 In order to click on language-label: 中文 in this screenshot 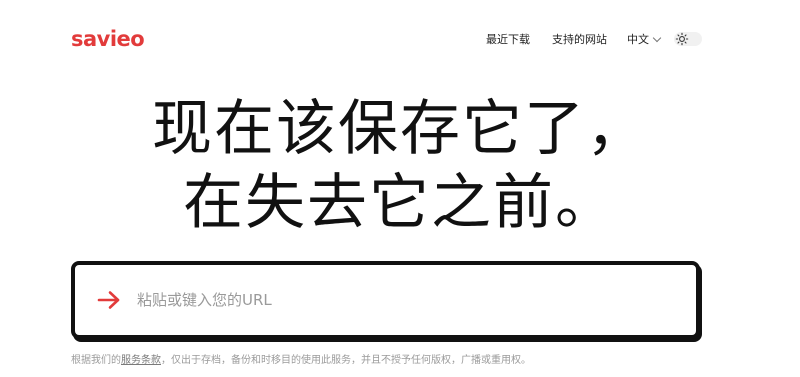, I will do `click(638, 39)`.